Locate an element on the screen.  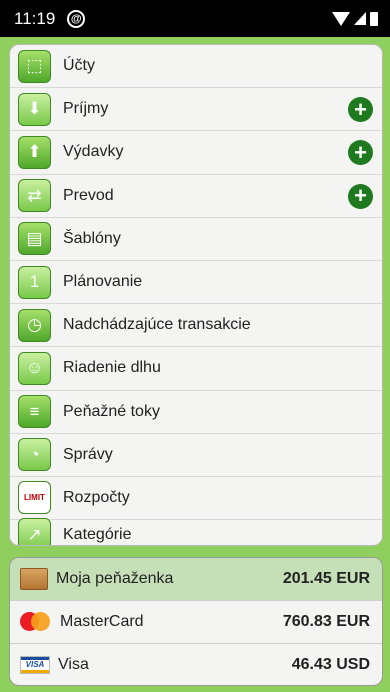
menu-item-5: 1 Plánovanie is located at coordinates (196, 283).